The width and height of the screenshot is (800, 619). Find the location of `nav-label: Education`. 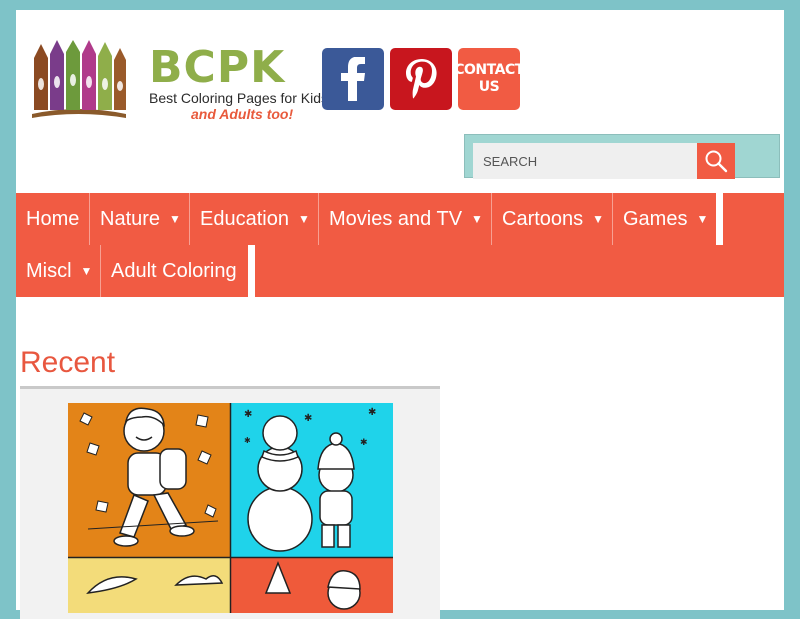

nav-label: Education is located at coordinates (244, 218).